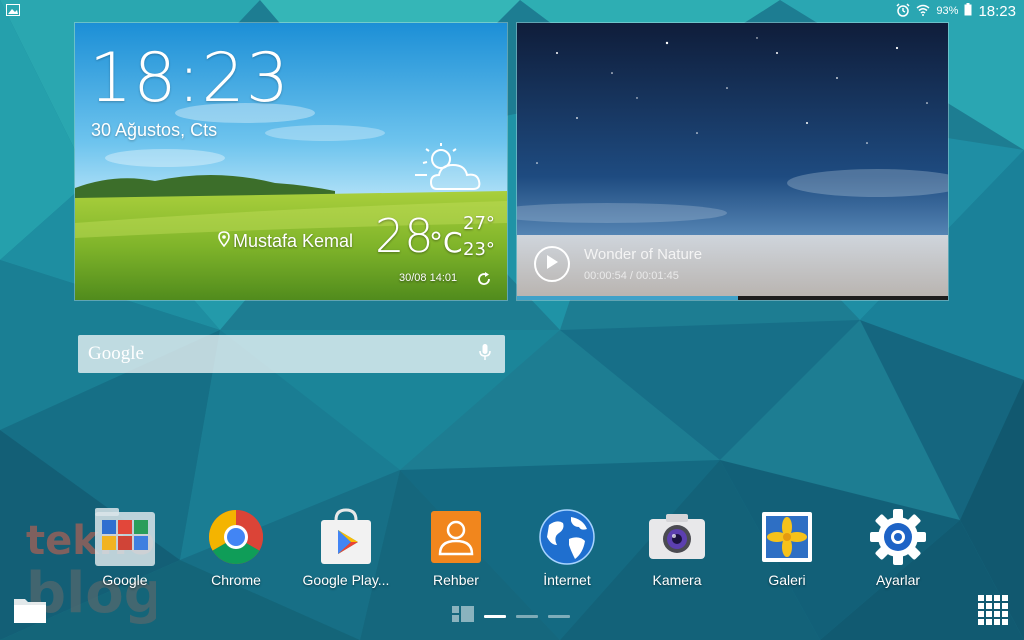 This screenshot has height=640, width=1024. What do you see at coordinates (456, 580) in the screenshot?
I see `app-label: Rehber` at bounding box center [456, 580].